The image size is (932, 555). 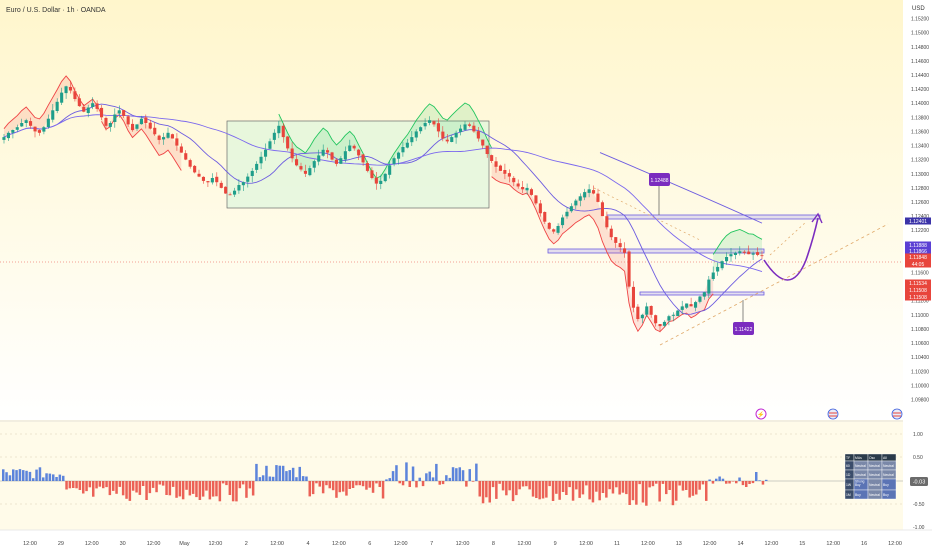 What do you see at coordinates (555, 544) in the screenshot?
I see `time-tick-label: 9` at bounding box center [555, 544].